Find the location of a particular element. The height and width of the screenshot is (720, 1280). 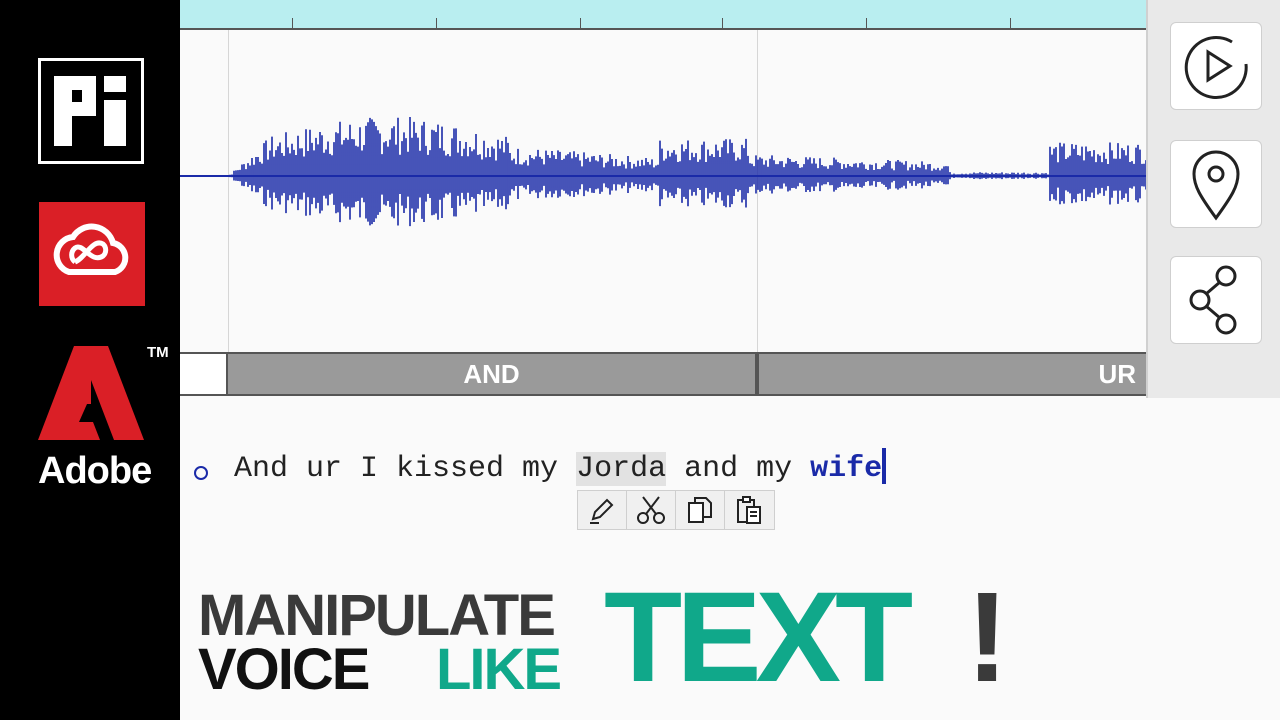

pi-logo is located at coordinates (91, 111).